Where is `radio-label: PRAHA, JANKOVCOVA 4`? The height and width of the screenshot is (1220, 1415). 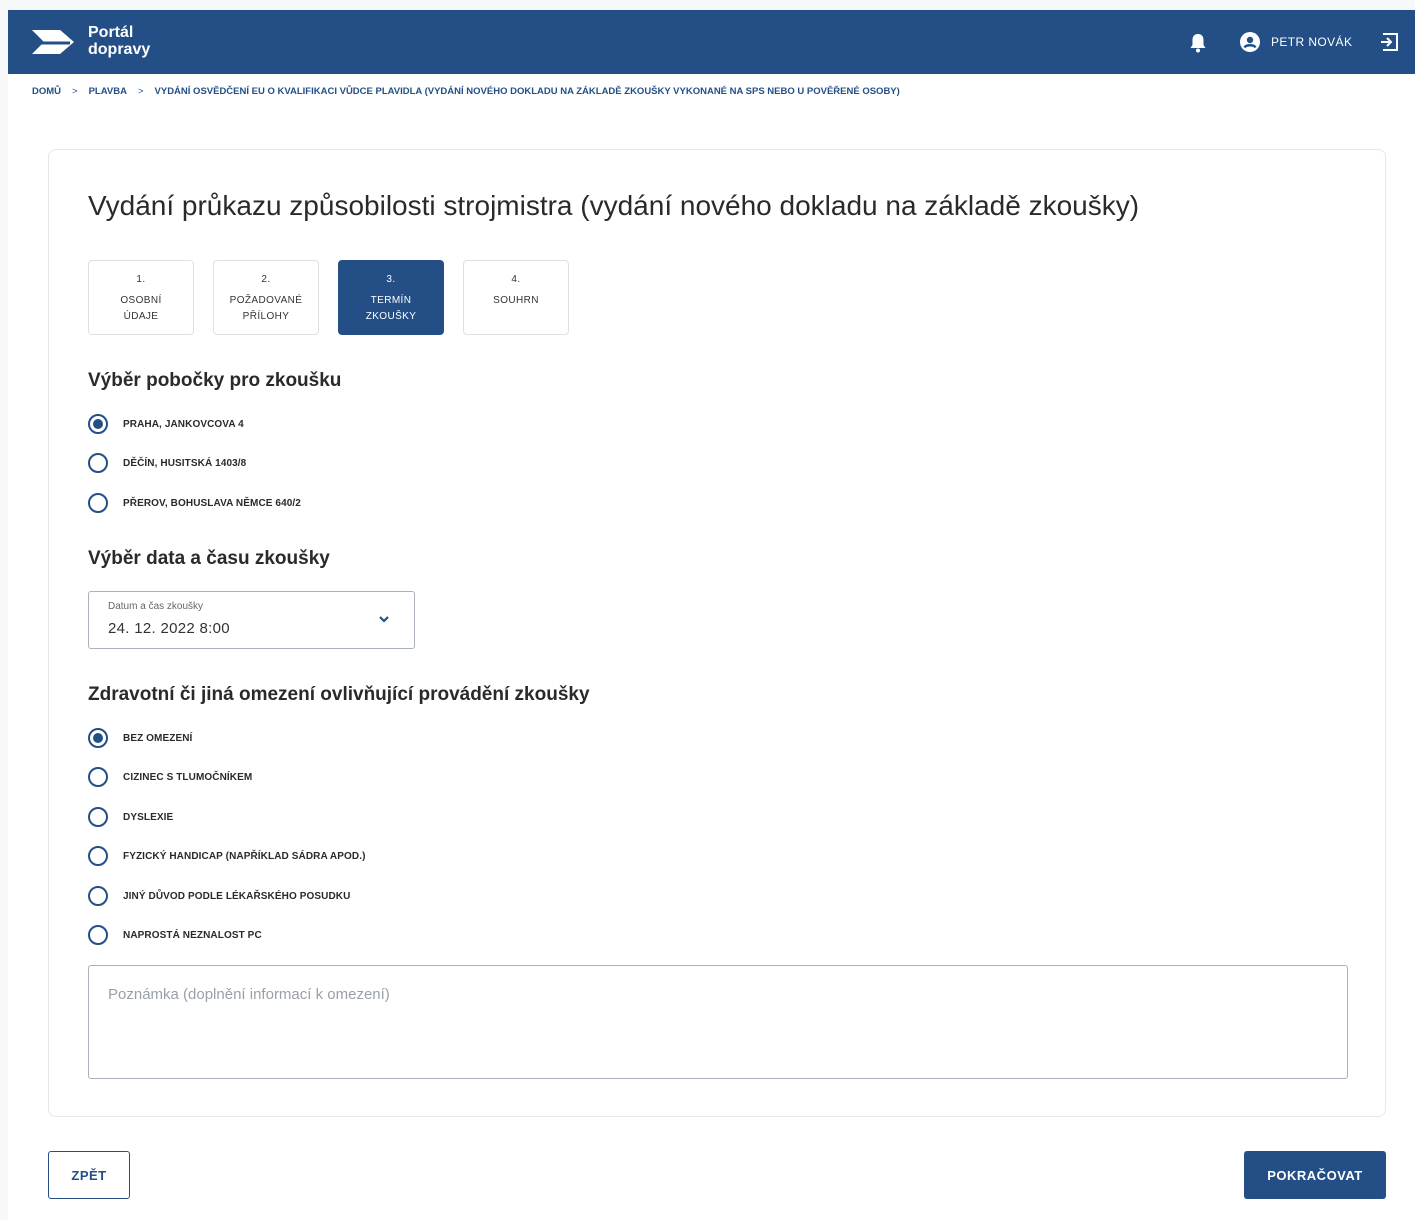 radio-label: PRAHA, JANKOVCOVA 4 is located at coordinates (183, 424).